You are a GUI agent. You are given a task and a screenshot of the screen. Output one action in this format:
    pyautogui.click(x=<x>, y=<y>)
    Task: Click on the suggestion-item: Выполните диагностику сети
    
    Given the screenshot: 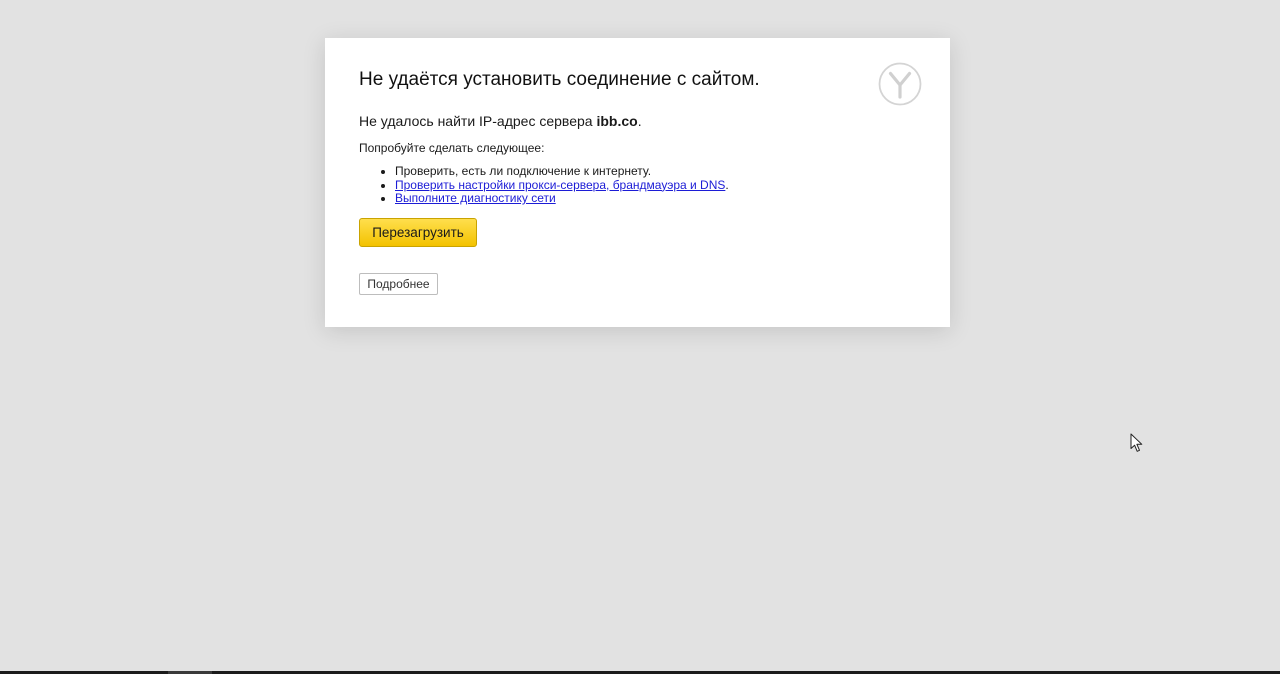 What is the action you would take?
    pyautogui.click(x=655, y=198)
    